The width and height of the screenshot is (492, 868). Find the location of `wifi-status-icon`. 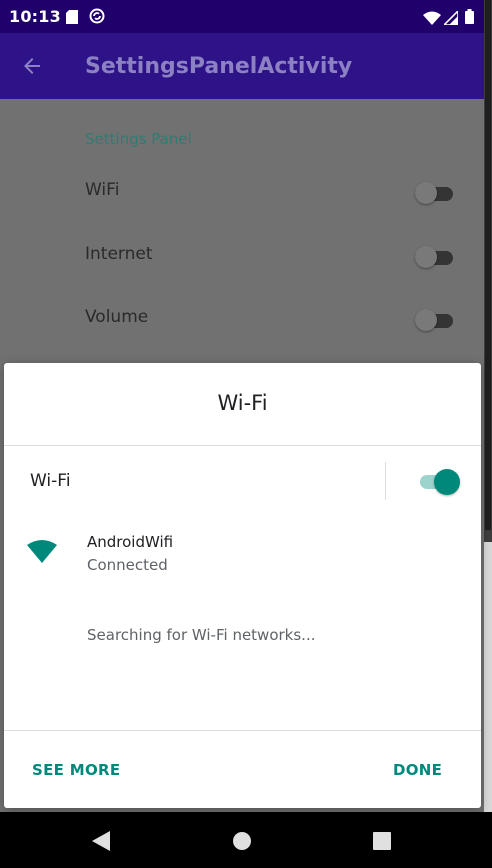

wifi-status-icon is located at coordinates (432, 19).